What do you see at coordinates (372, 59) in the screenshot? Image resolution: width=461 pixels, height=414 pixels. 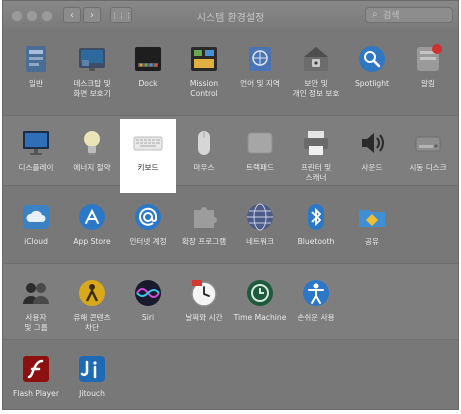 I see `spotlight-icon` at bounding box center [372, 59].